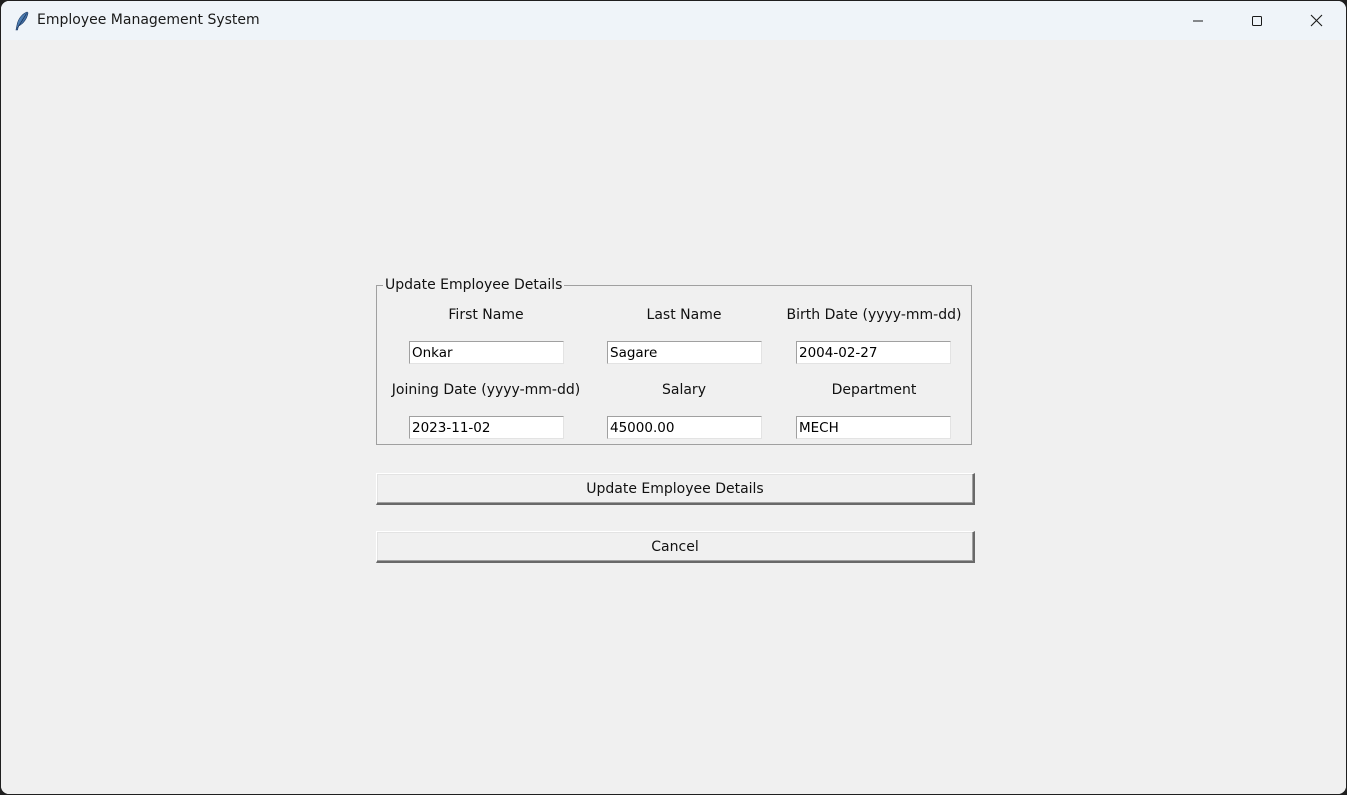 Image resolution: width=1347 pixels, height=795 pixels. Describe the element at coordinates (675, 489) in the screenshot. I see `update-employee-button: Update Employee Details` at that location.